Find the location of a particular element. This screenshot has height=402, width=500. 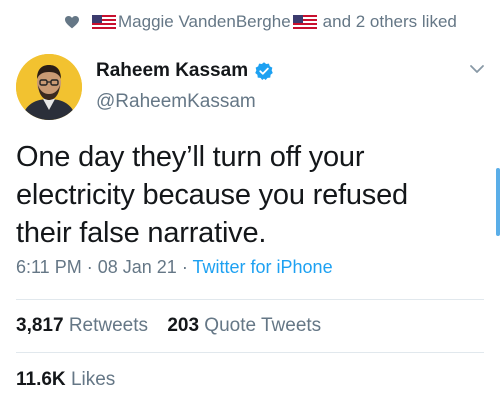

engagement-stats: 3,817 Retweets 203 Quote Tweets is located at coordinates (175, 326).